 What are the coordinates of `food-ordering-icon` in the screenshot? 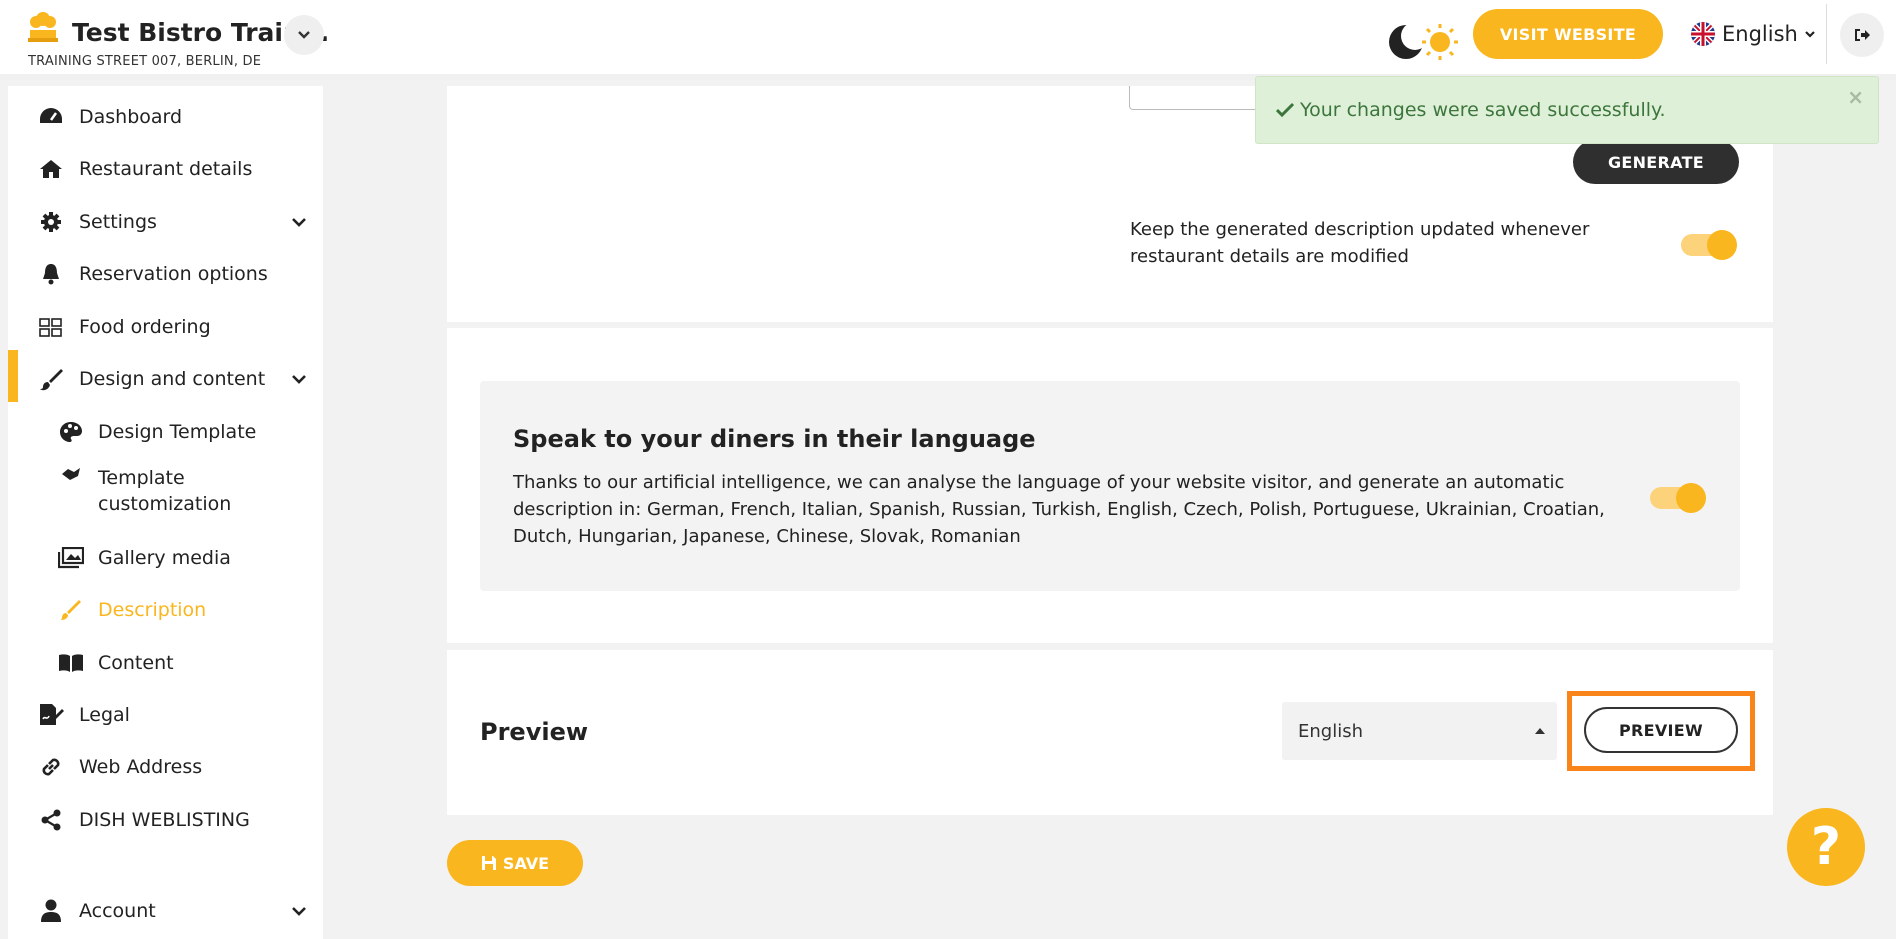 It's located at (51, 327).